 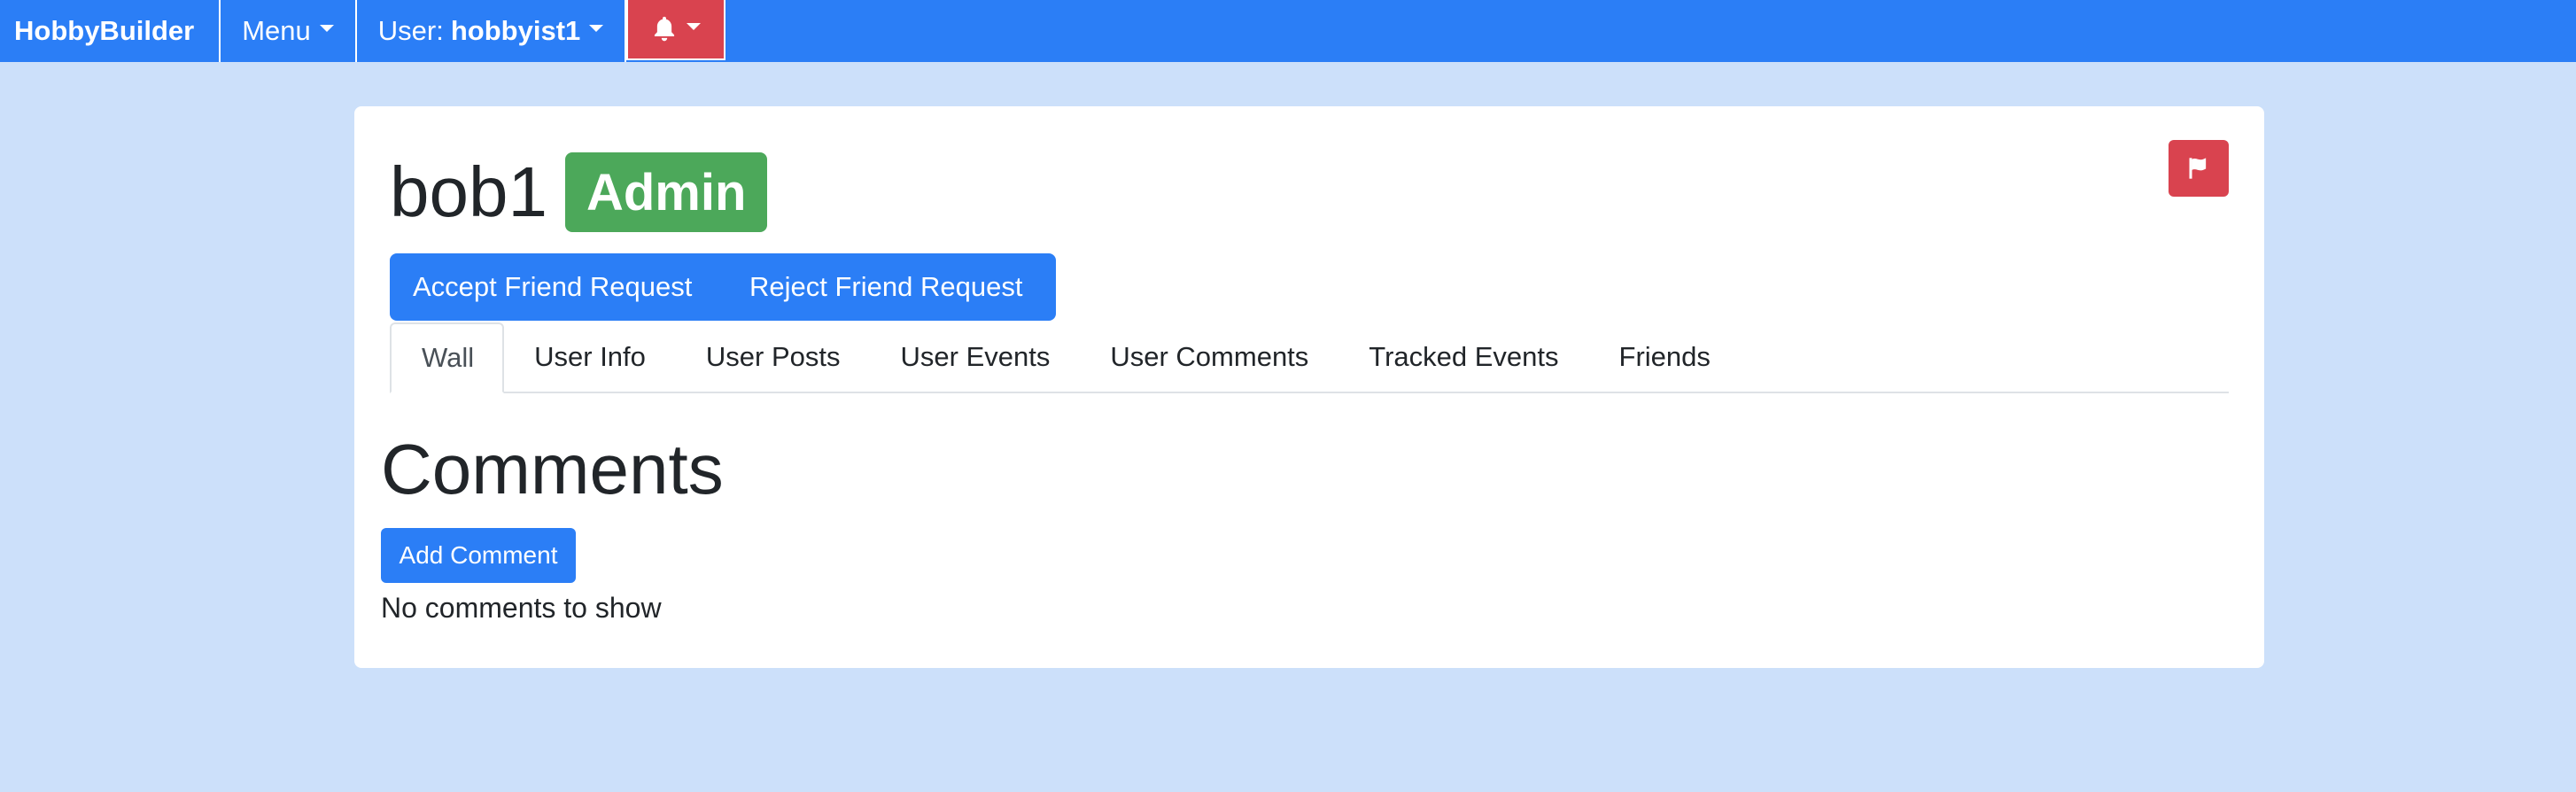 What do you see at coordinates (552, 470) in the screenshot?
I see `comments-heading: Comments` at bounding box center [552, 470].